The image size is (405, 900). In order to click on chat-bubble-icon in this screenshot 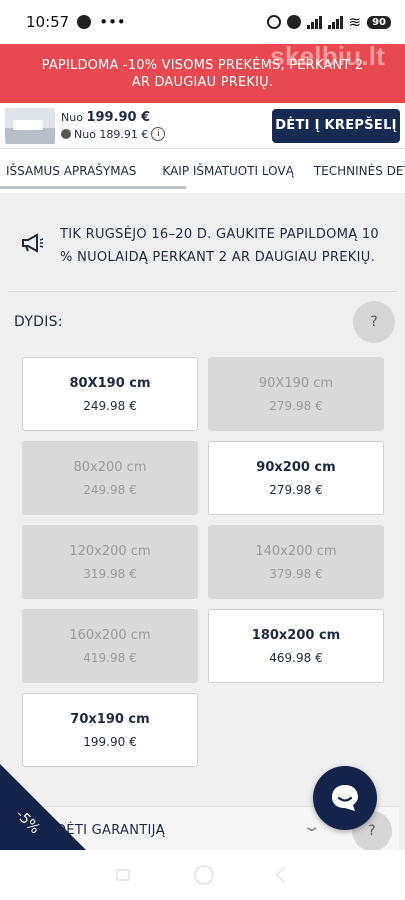, I will do `click(345, 798)`.